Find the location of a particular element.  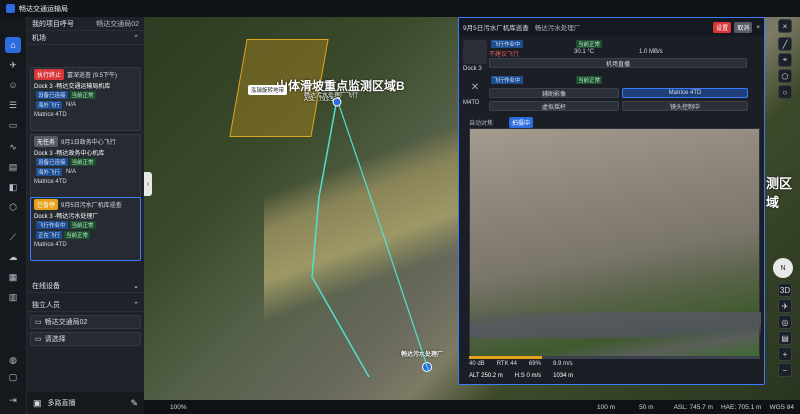

pilot-section-header: 独立人员 ⌃ is located at coordinates (85, 305).